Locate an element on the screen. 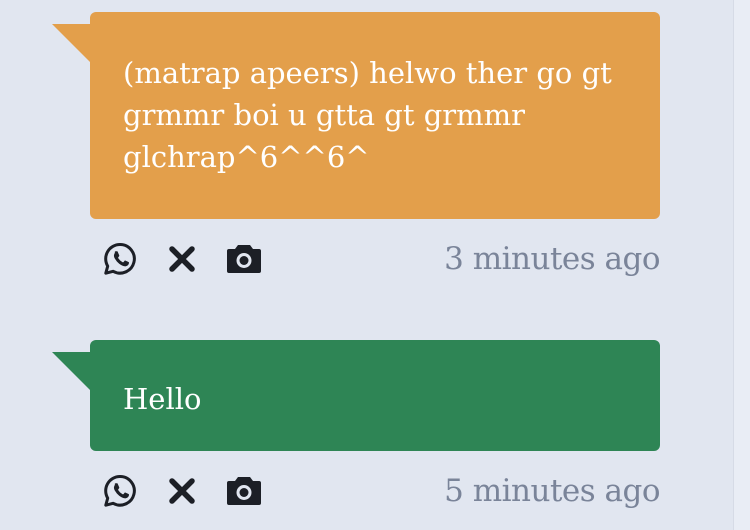  scrollbar-track is located at coordinates (741, 265).